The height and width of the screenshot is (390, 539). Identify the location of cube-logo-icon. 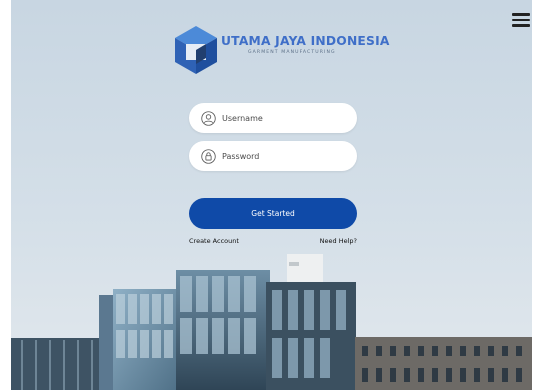
(196, 50).